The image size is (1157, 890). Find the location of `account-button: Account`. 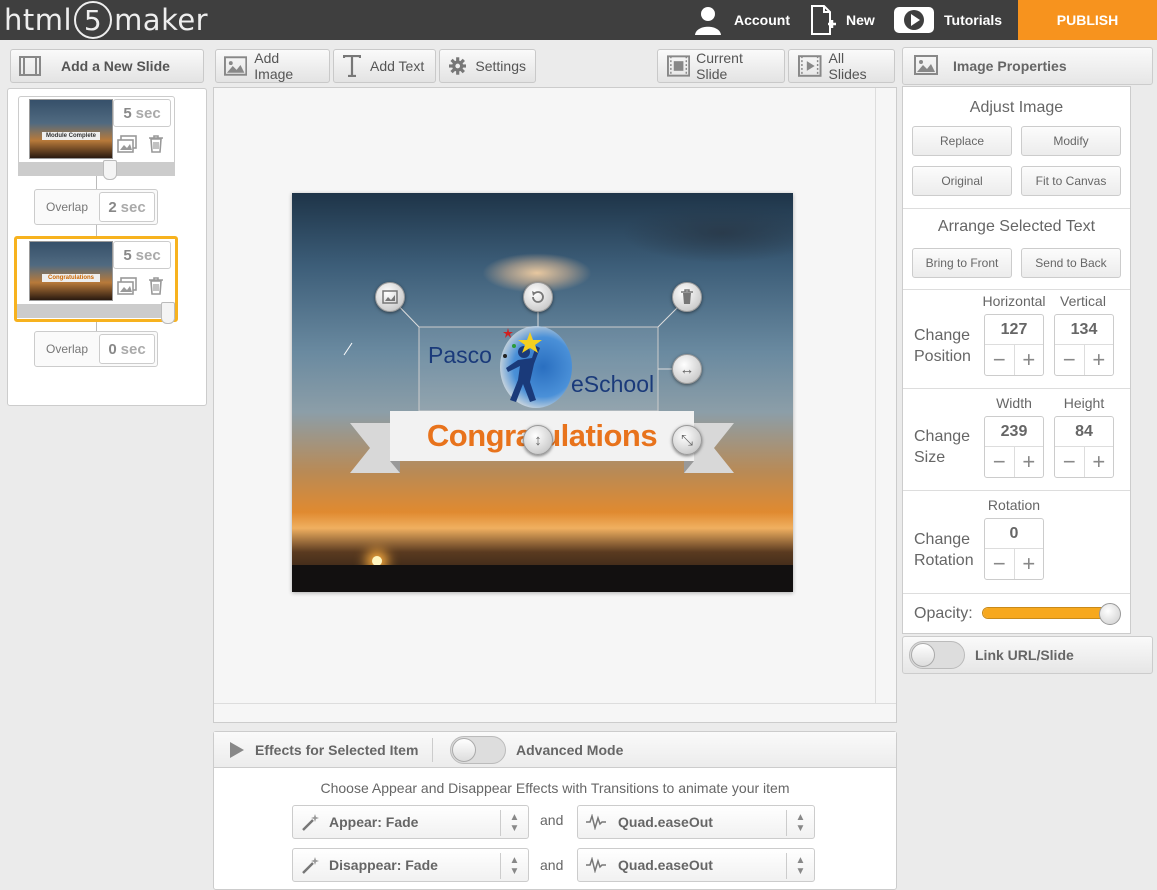

account-button: Account is located at coordinates (742, 20).